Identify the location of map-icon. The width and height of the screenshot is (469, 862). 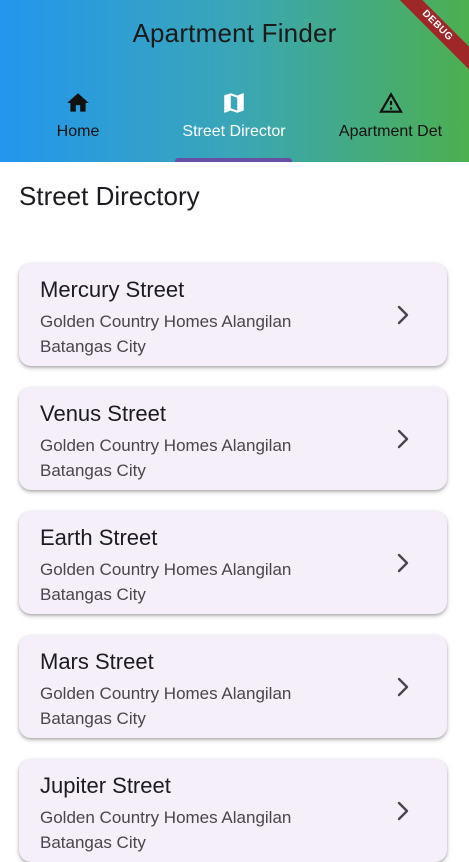
(234, 103).